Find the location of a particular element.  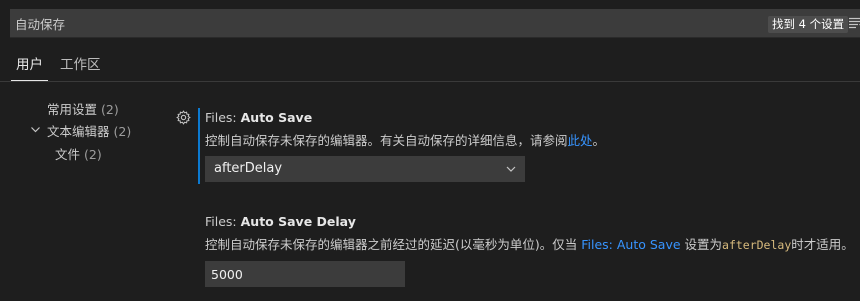

auto-save-selected-value: afterDelay is located at coordinates (248, 168).